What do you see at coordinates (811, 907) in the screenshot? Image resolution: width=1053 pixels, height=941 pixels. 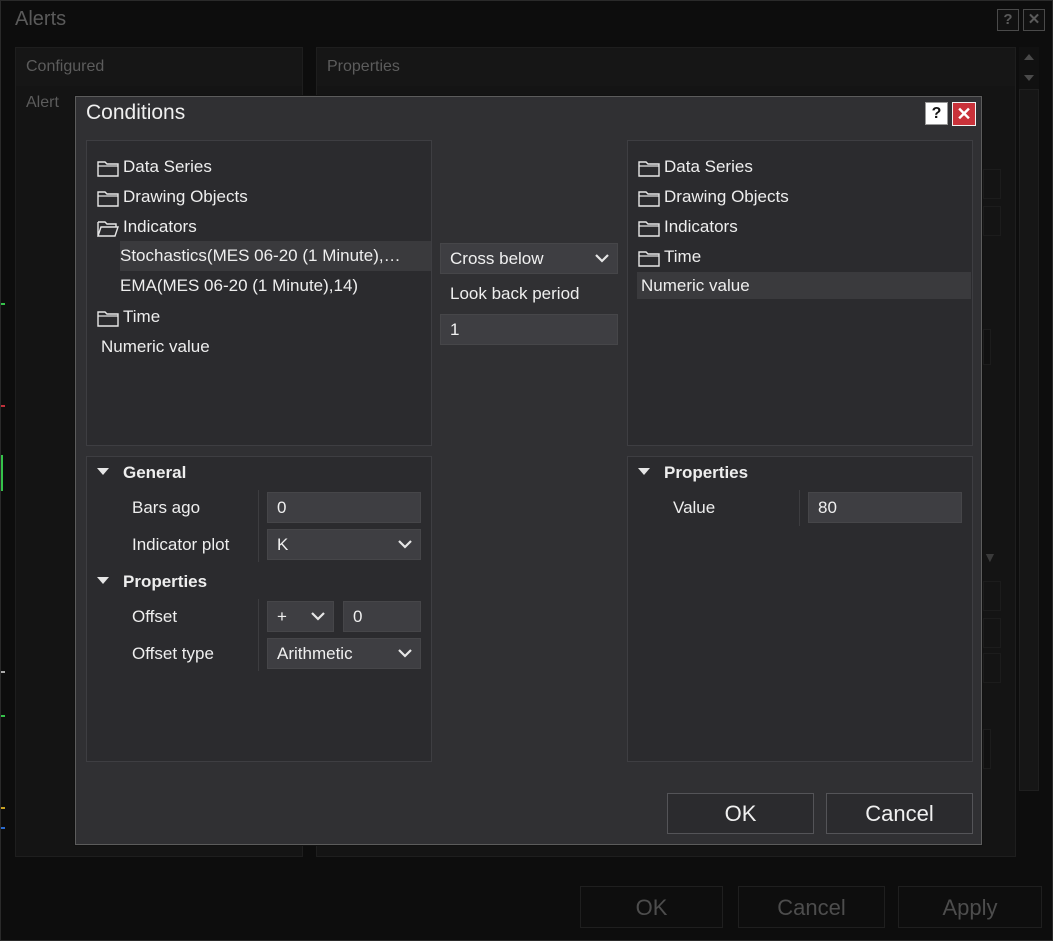 I see `alerts-cancel-button: Cancel` at bounding box center [811, 907].